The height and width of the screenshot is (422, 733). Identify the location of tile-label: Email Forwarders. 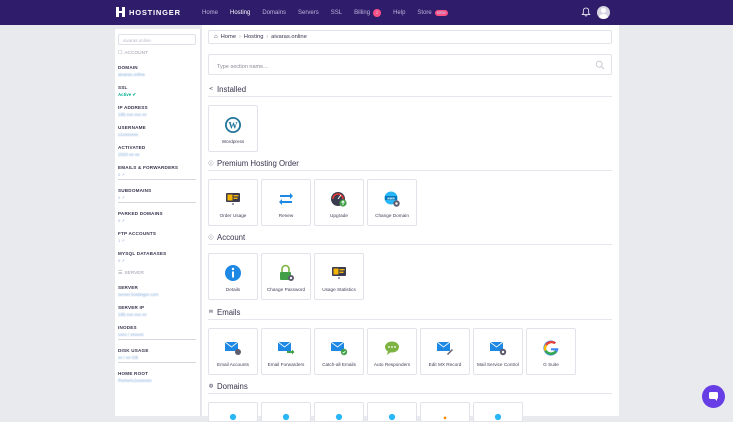
(286, 364).